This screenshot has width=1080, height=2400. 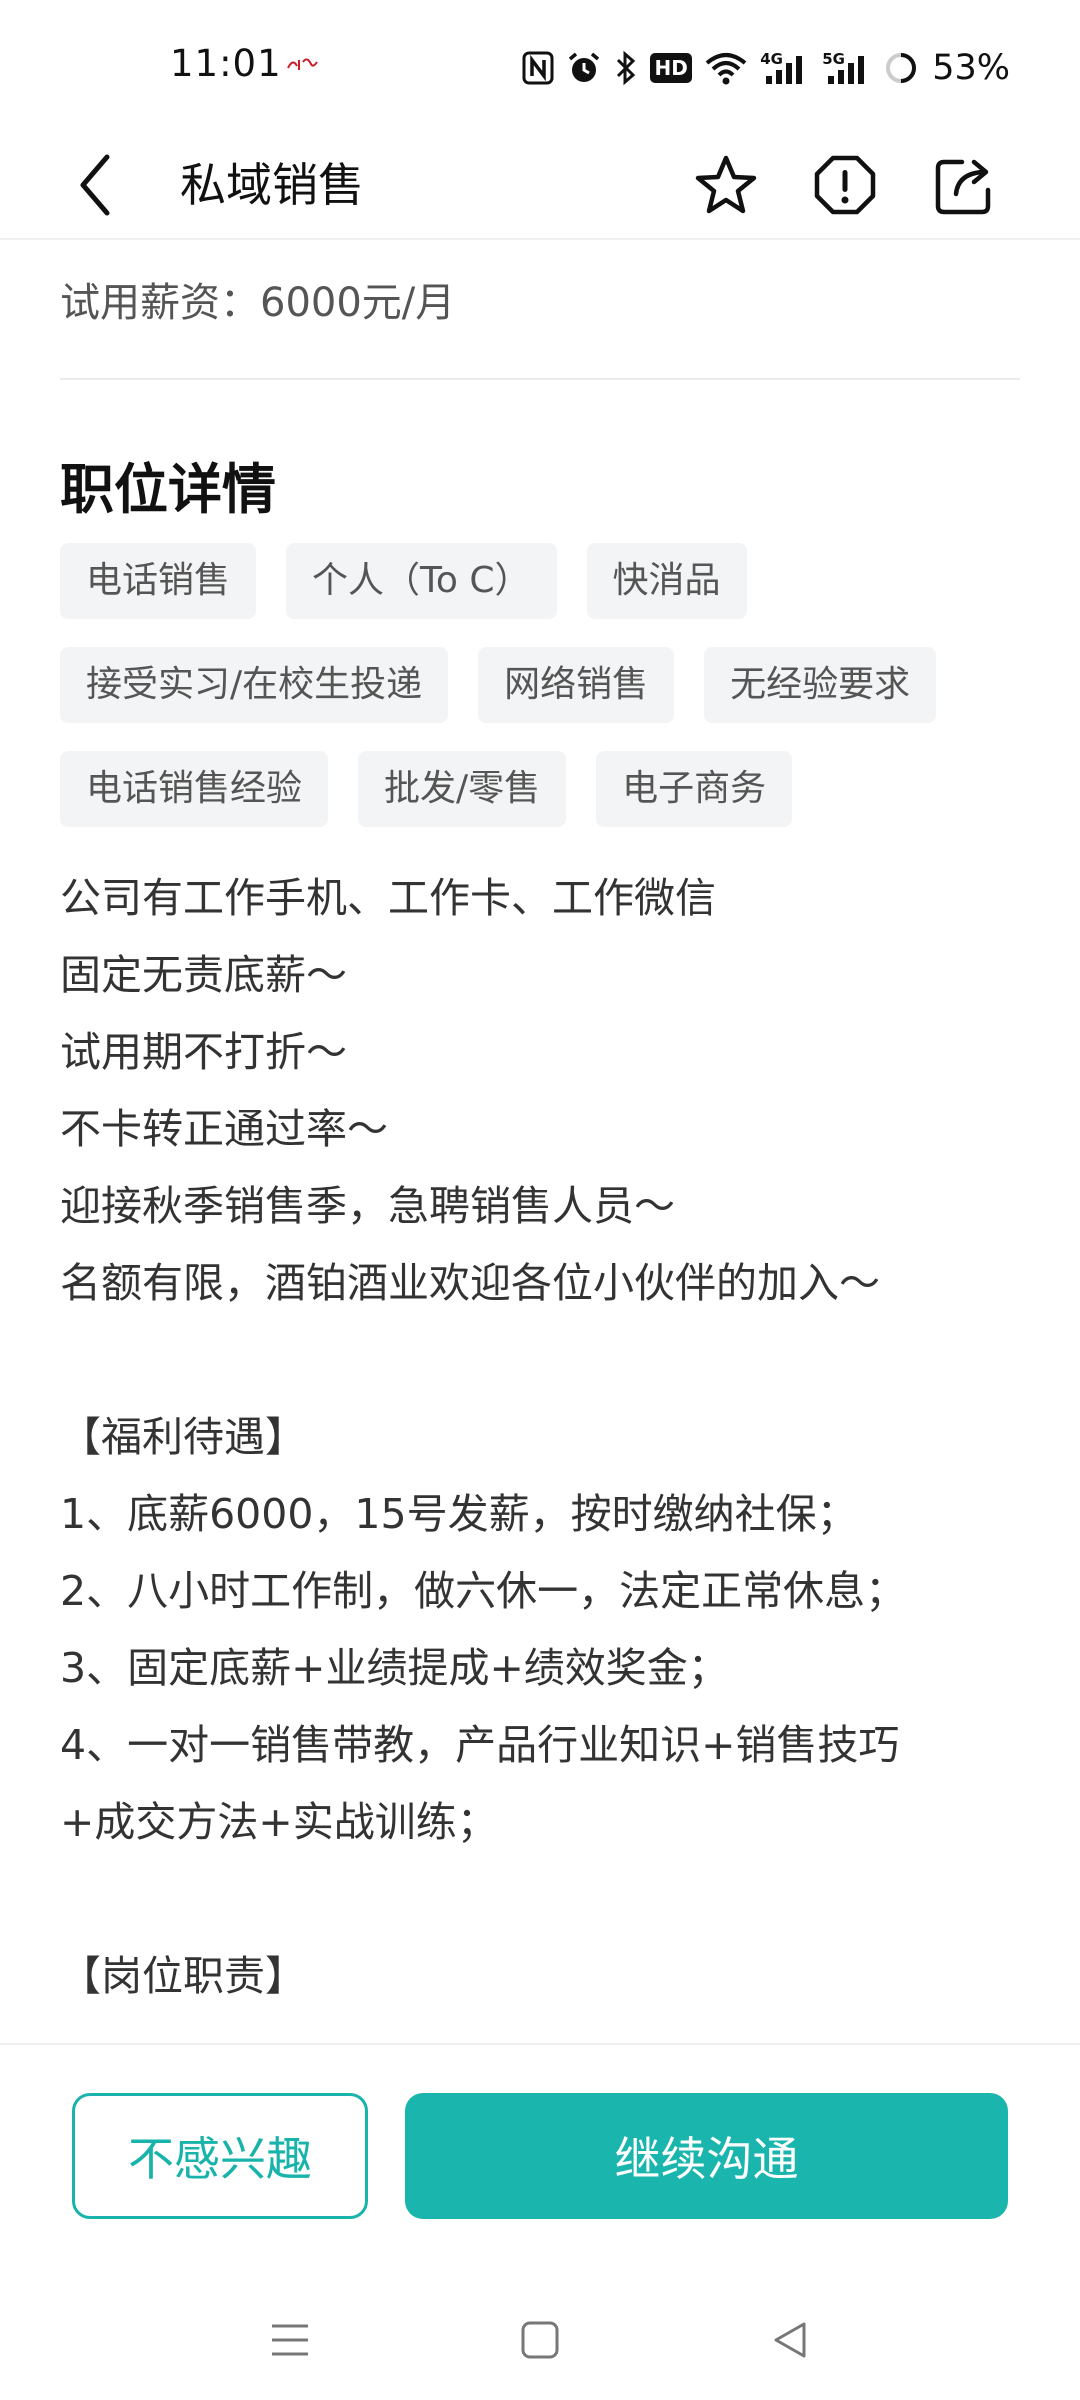 I want to click on trial-salary: 试用薪资：6000元/月, so click(x=258, y=303).